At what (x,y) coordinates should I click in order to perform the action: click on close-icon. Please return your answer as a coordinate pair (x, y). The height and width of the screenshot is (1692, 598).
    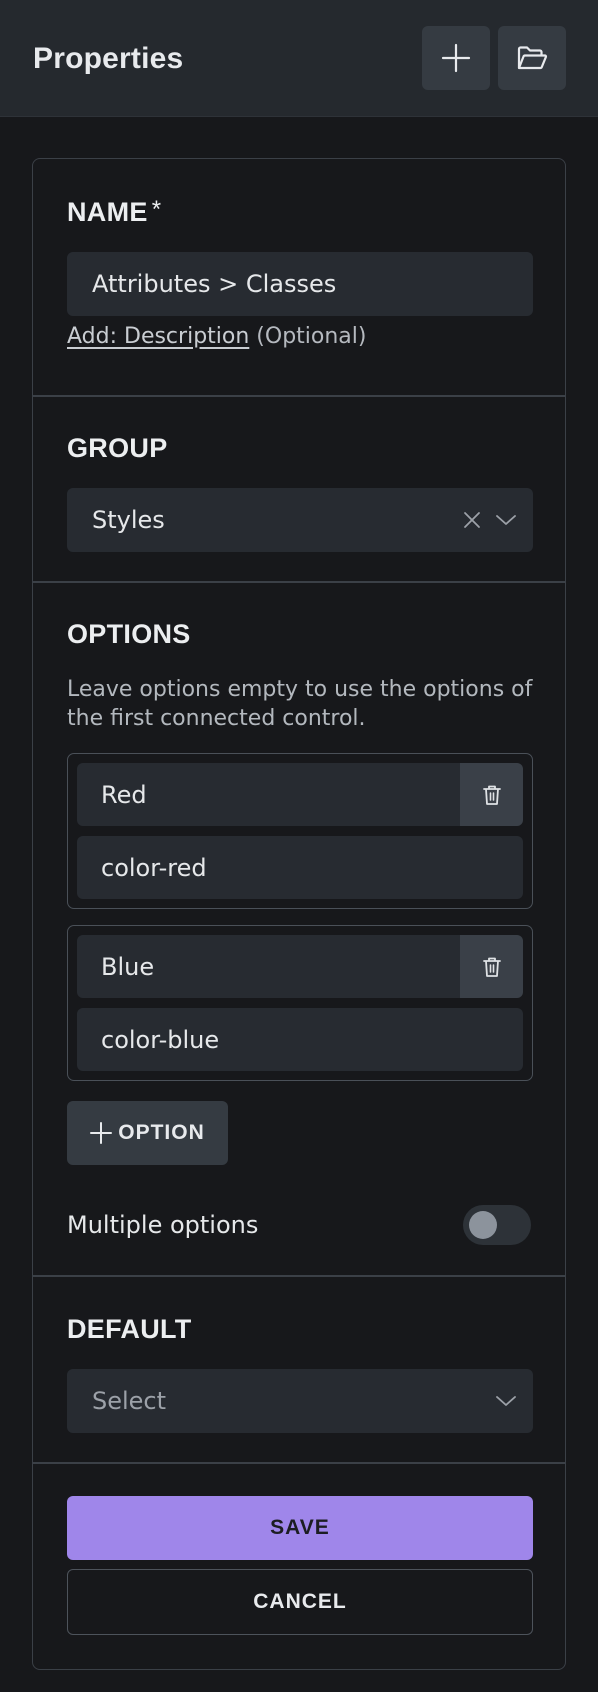
    Looking at the image, I should click on (472, 520).